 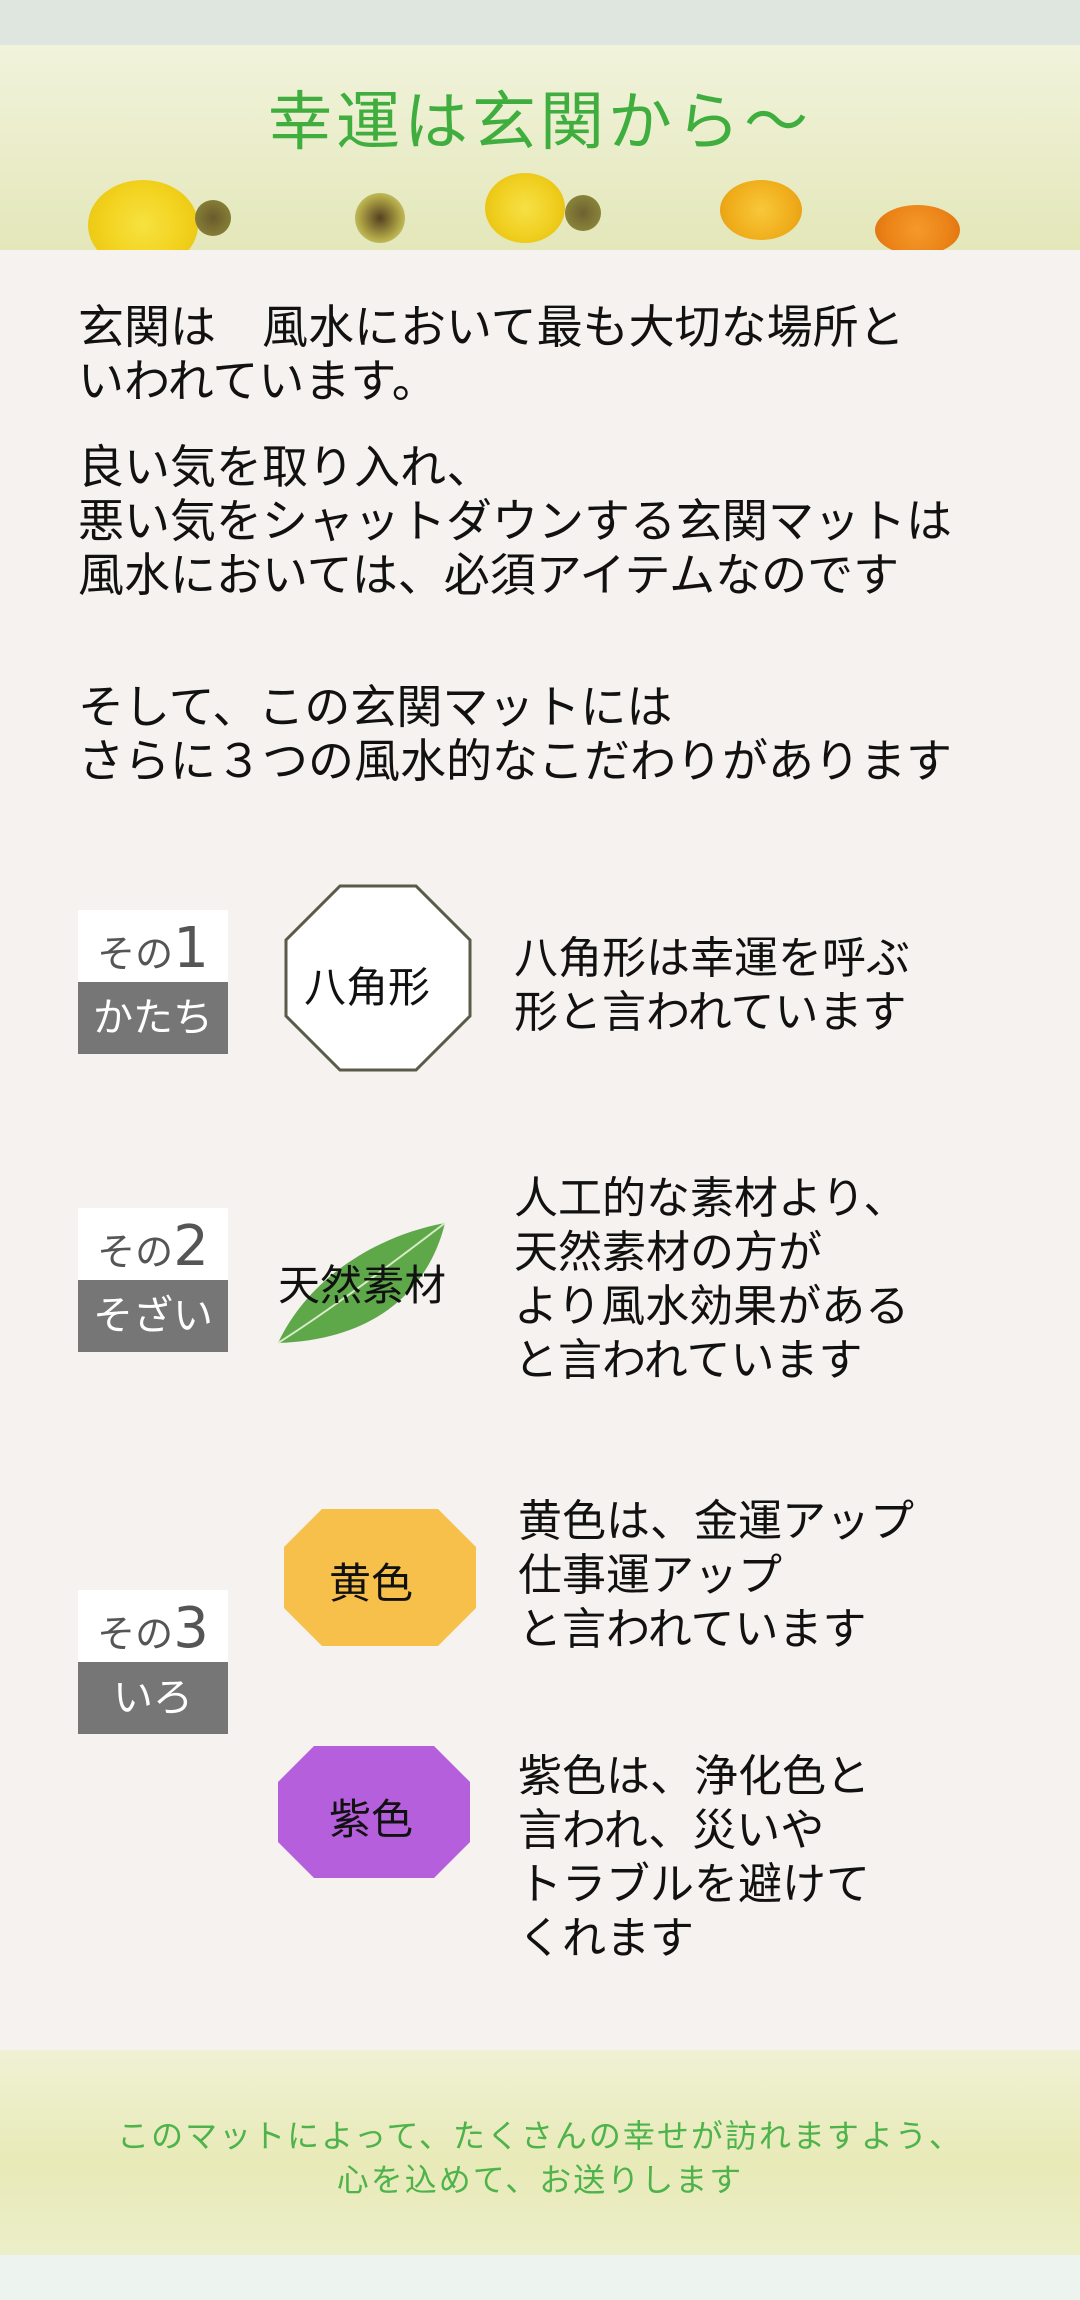 What do you see at coordinates (540, 2136) in the screenshot?
I see `footer-line-1: このマットによって、たくさんの幸せが訪れますよう、` at bounding box center [540, 2136].